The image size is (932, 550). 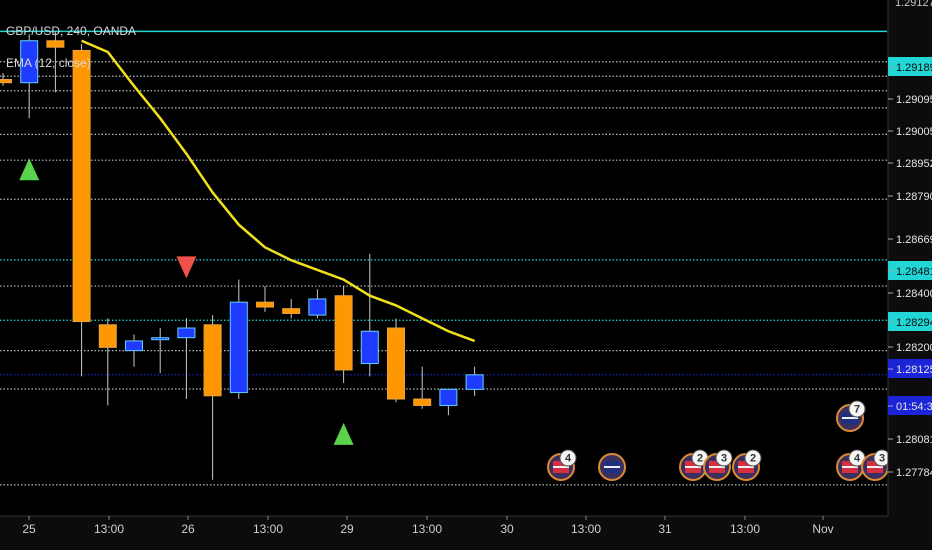 I want to click on price-label: 1.28400, so click(x=914, y=294).